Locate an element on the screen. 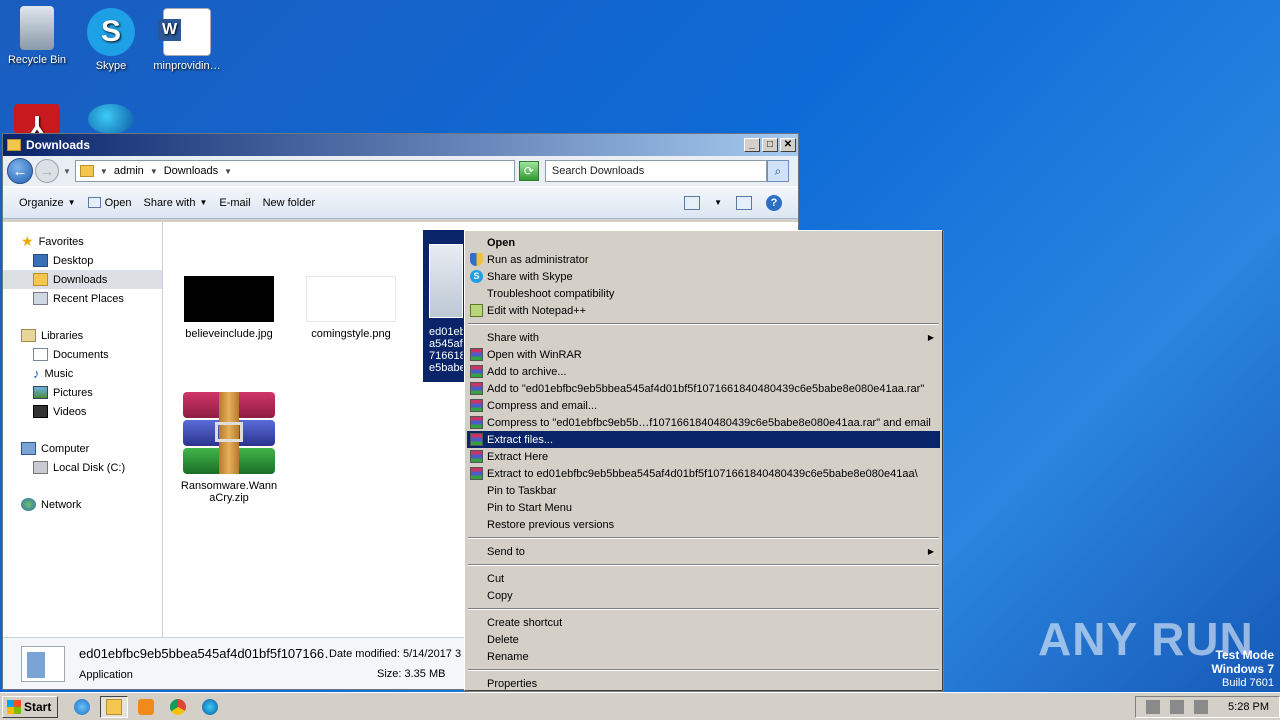 The width and height of the screenshot is (1280, 720). acrobat-icon: ⅄ is located at coordinates (37, 123).